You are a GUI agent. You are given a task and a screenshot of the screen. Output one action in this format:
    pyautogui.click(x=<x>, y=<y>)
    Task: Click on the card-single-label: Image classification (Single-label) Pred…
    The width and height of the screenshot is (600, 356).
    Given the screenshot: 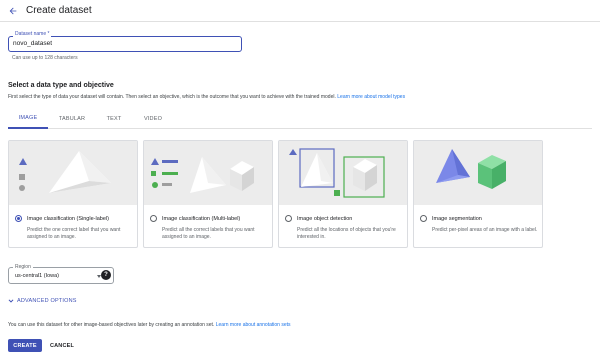 What is the action you would take?
    pyautogui.click(x=73, y=194)
    